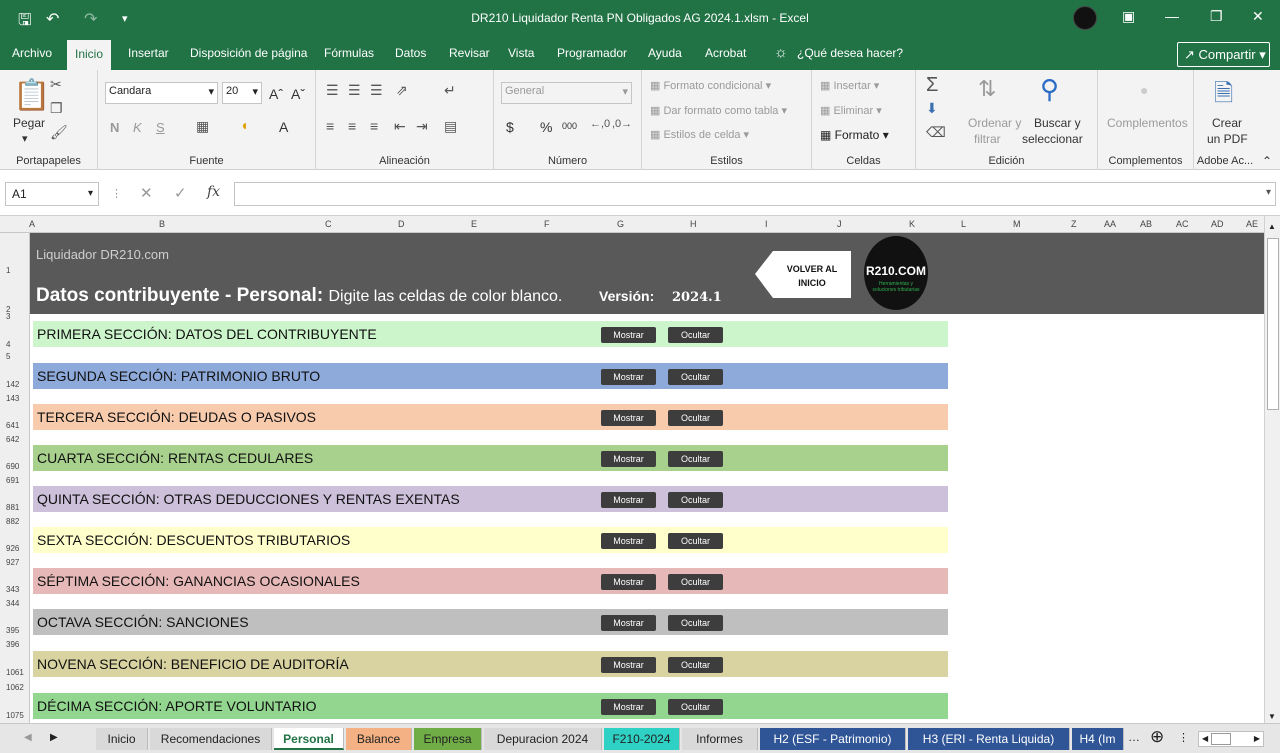  What do you see at coordinates (56, 108) in the screenshot?
I see `copy-icon: ❐` at bounding box center [56, 108].